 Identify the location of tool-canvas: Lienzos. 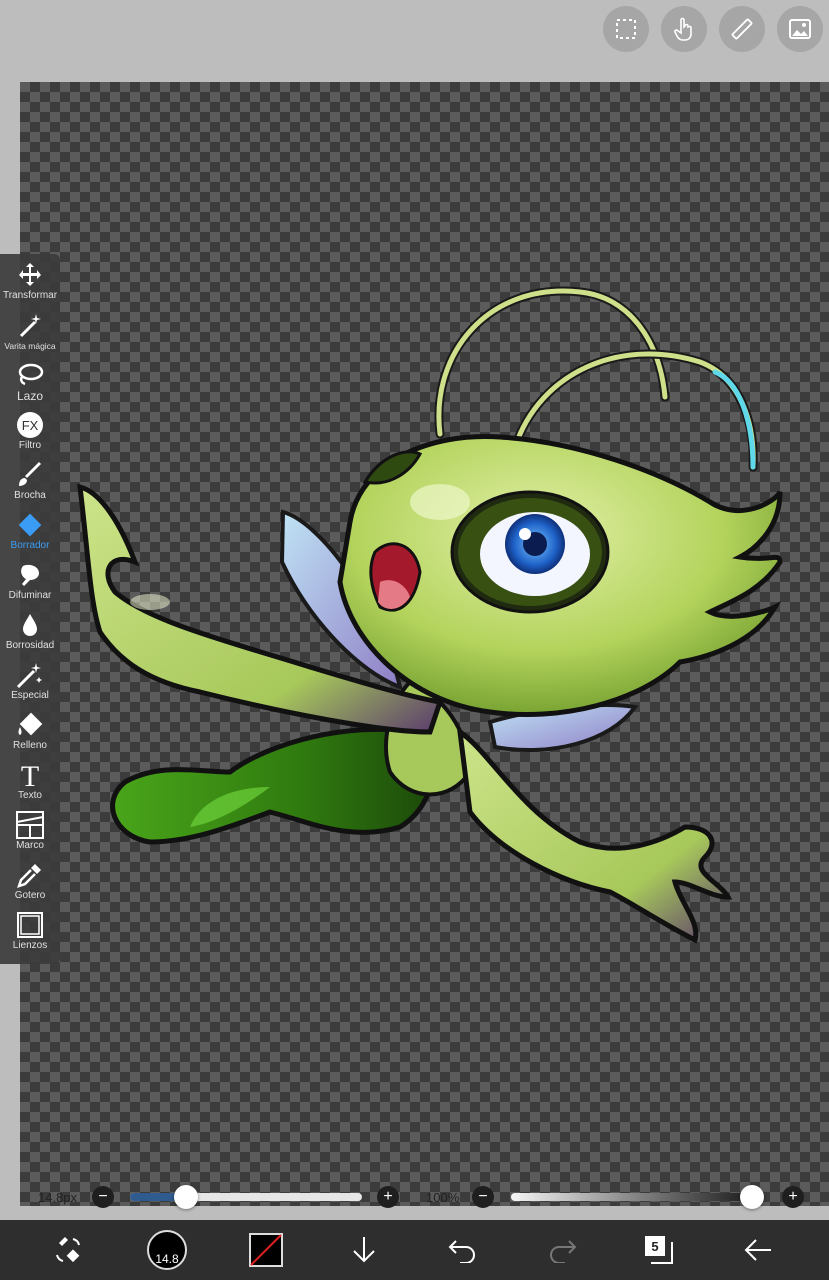
(30, 929).